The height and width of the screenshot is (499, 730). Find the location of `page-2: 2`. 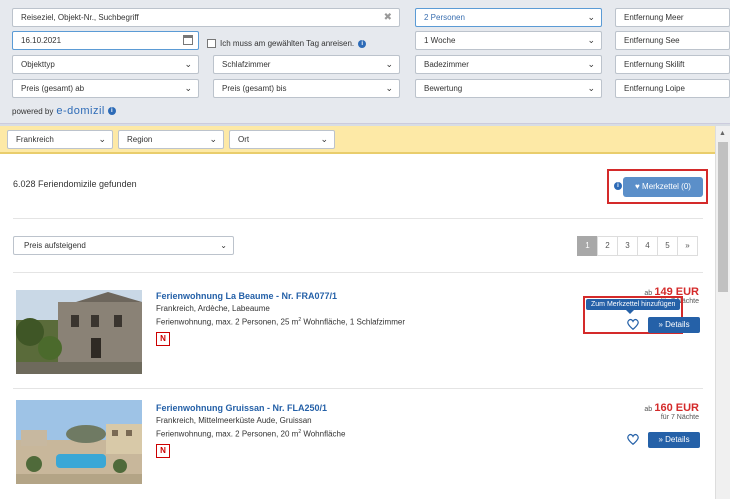

page-2: 2 is located at coordinates (607, 246).